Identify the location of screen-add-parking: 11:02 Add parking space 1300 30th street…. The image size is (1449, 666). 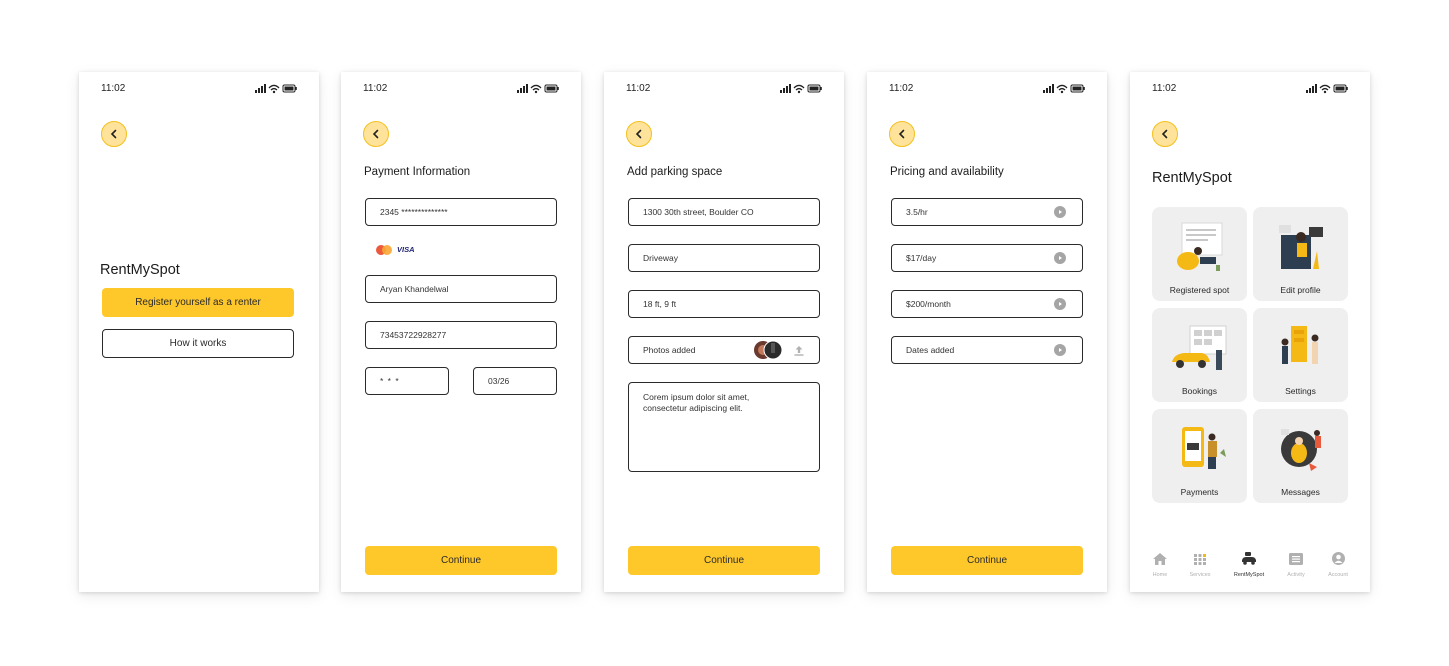
(724, 332).